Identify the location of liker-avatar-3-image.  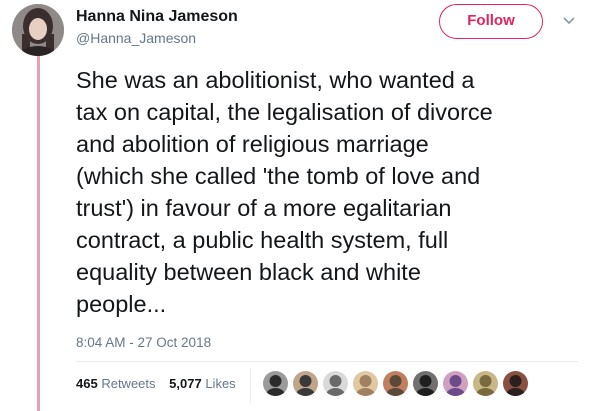
(335, 383).